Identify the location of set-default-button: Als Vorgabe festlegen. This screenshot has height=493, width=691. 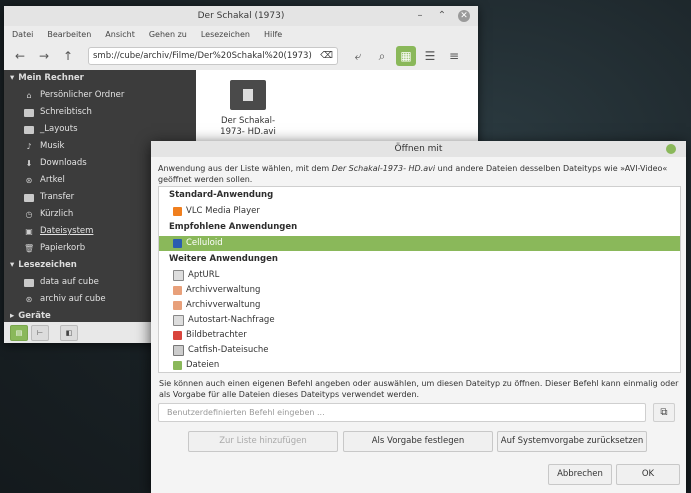
(418, 441).